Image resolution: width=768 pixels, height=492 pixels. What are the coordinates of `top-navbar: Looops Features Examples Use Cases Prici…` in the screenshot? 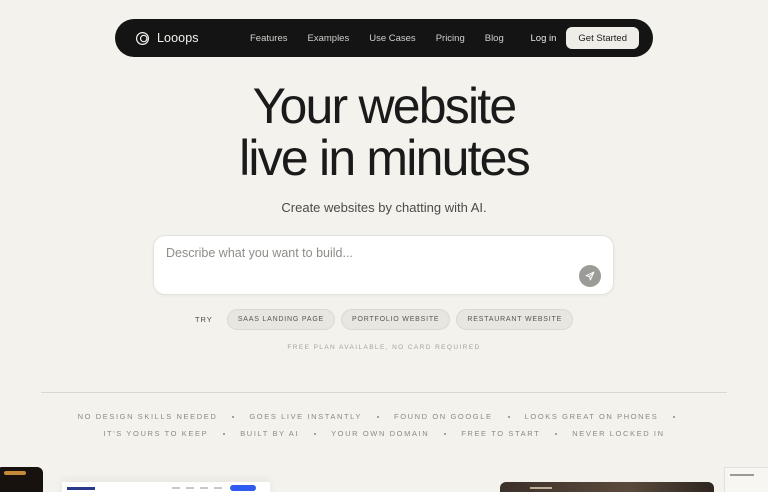 It's located at (384, 38).